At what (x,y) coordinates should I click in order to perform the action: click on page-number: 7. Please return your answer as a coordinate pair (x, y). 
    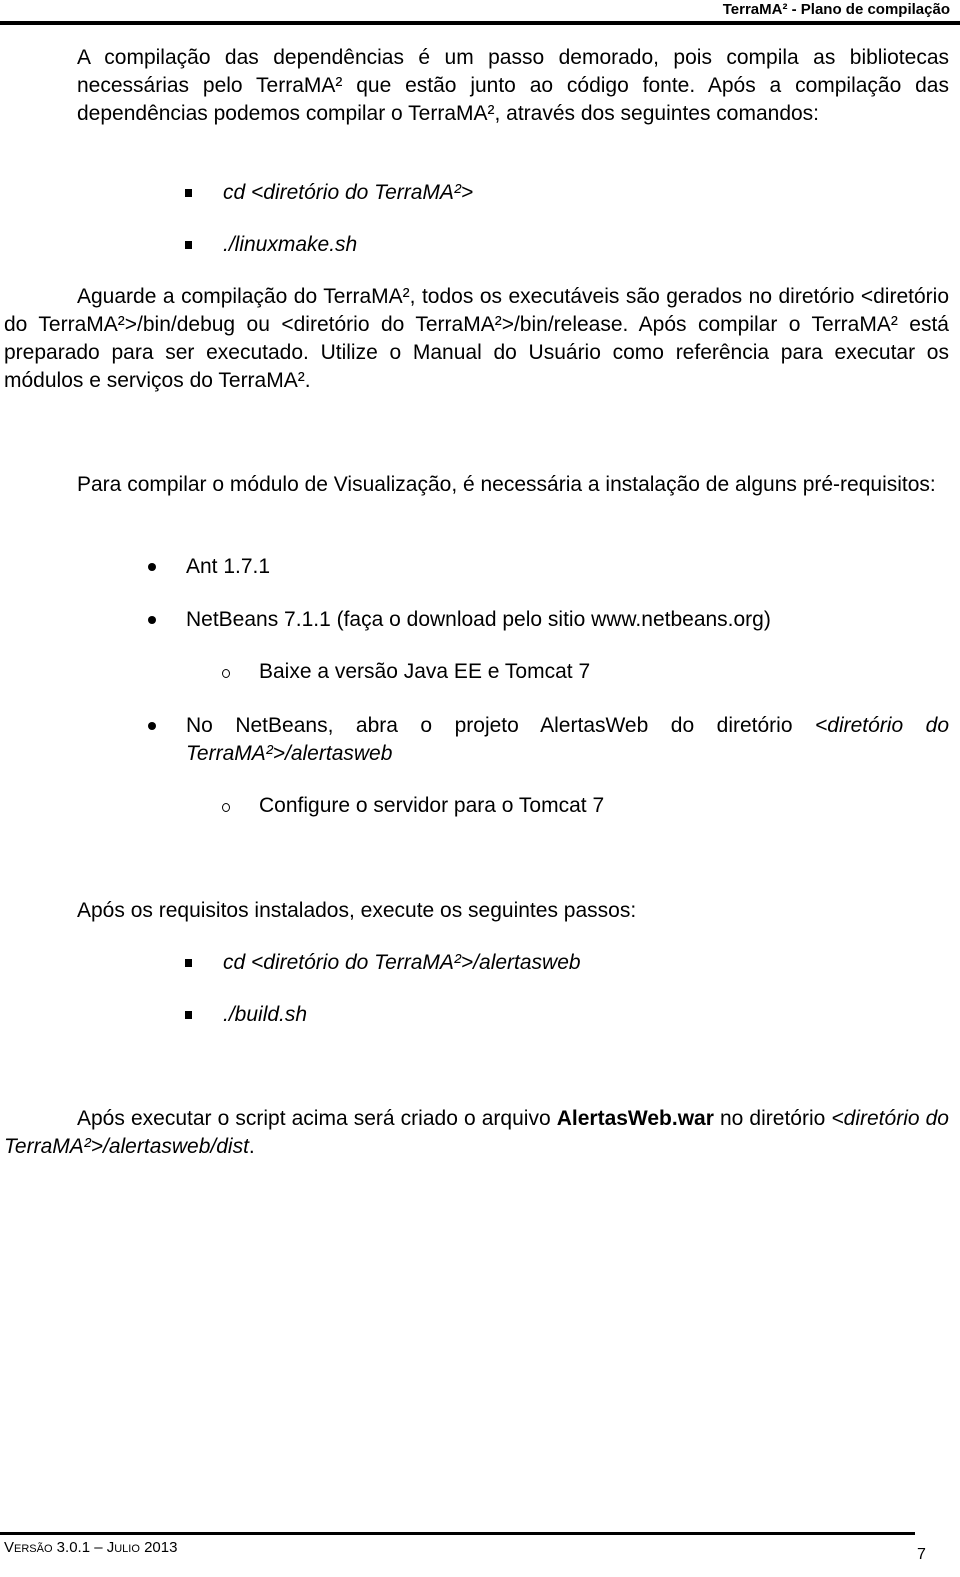
    Looking at the image, I should click on (921, 1554).